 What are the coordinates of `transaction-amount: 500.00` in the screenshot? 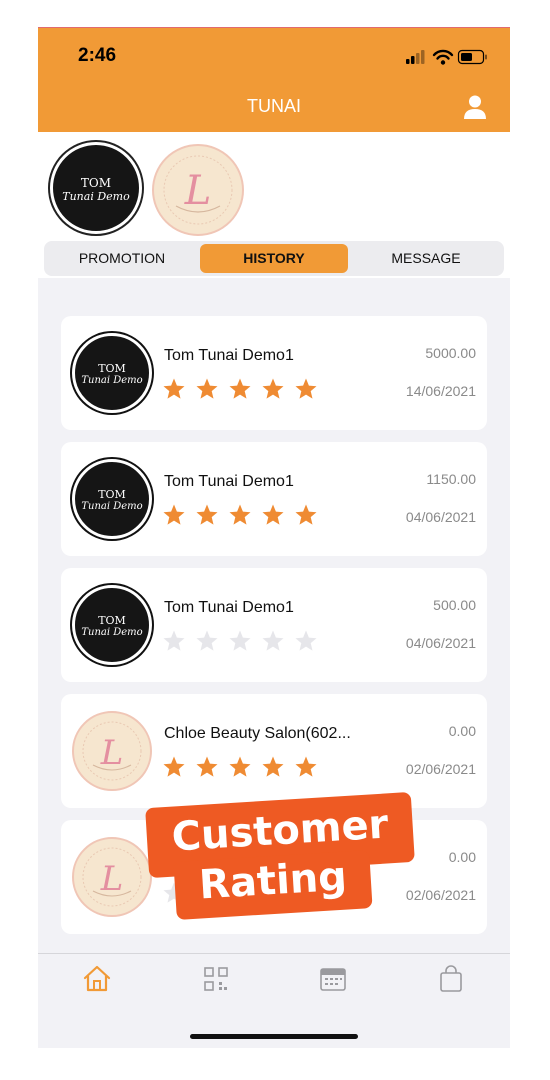 It's located at (454, 605).